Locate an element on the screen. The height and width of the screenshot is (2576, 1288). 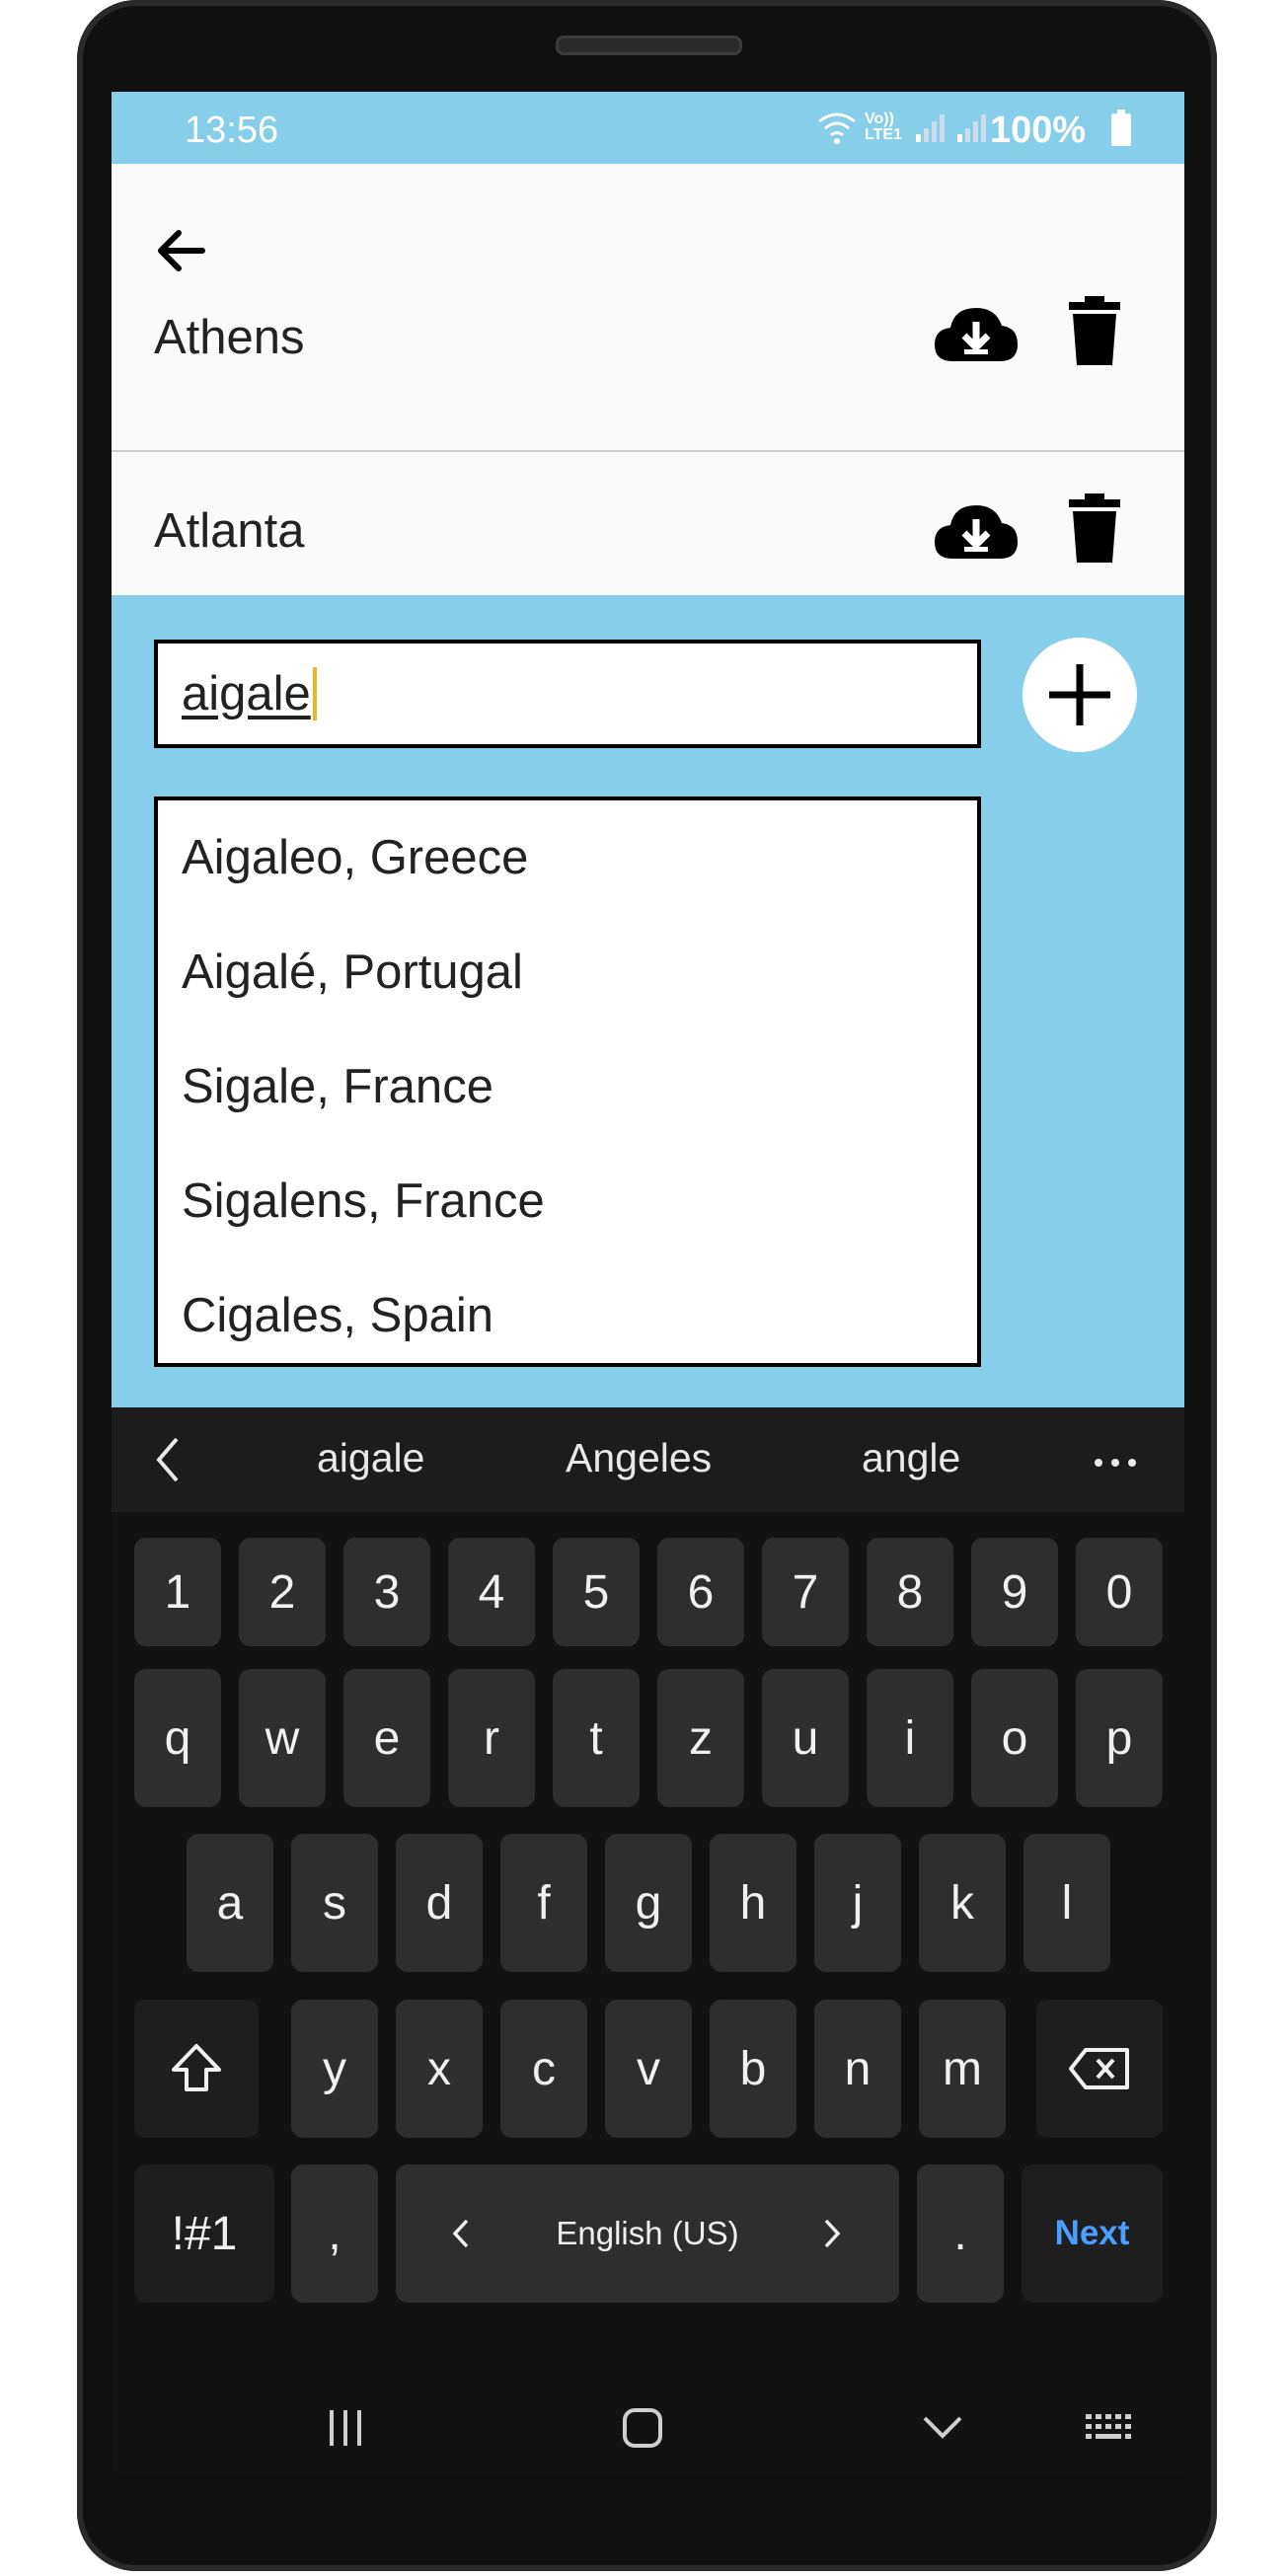
backspace-key is located at coordinates (1099, 2069).